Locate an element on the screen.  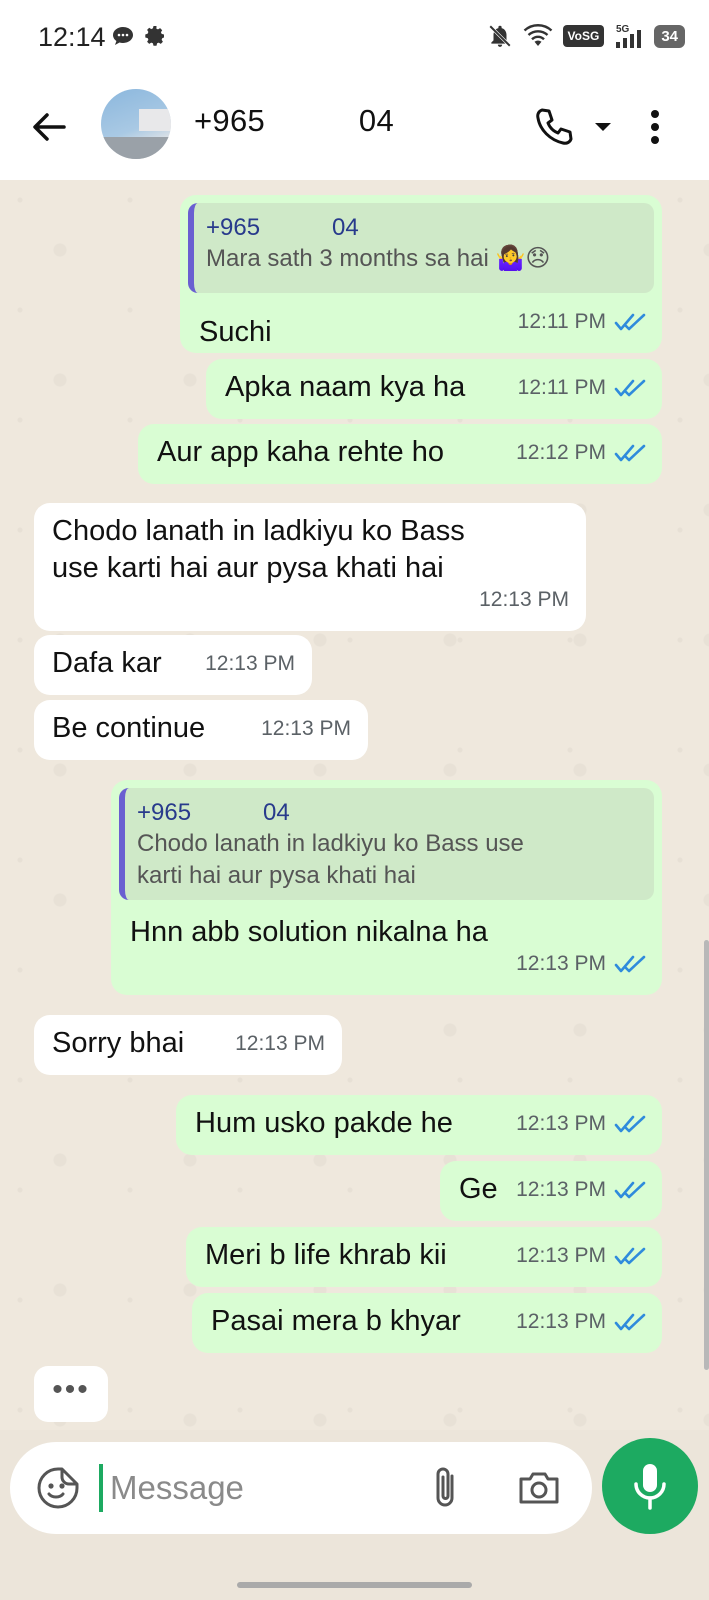
home-gesture-bar is located at coordinates (354, 1585).